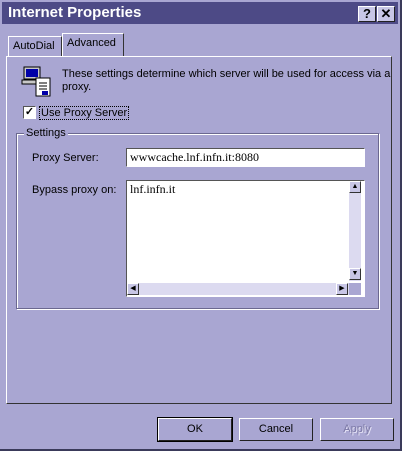 Image resolution: width=405 pixels, height=453 pixels. What do you see at coordinates (357, 429) in the screenshot?
I see `apply-button: Apply` at bounding box center [357, 429].